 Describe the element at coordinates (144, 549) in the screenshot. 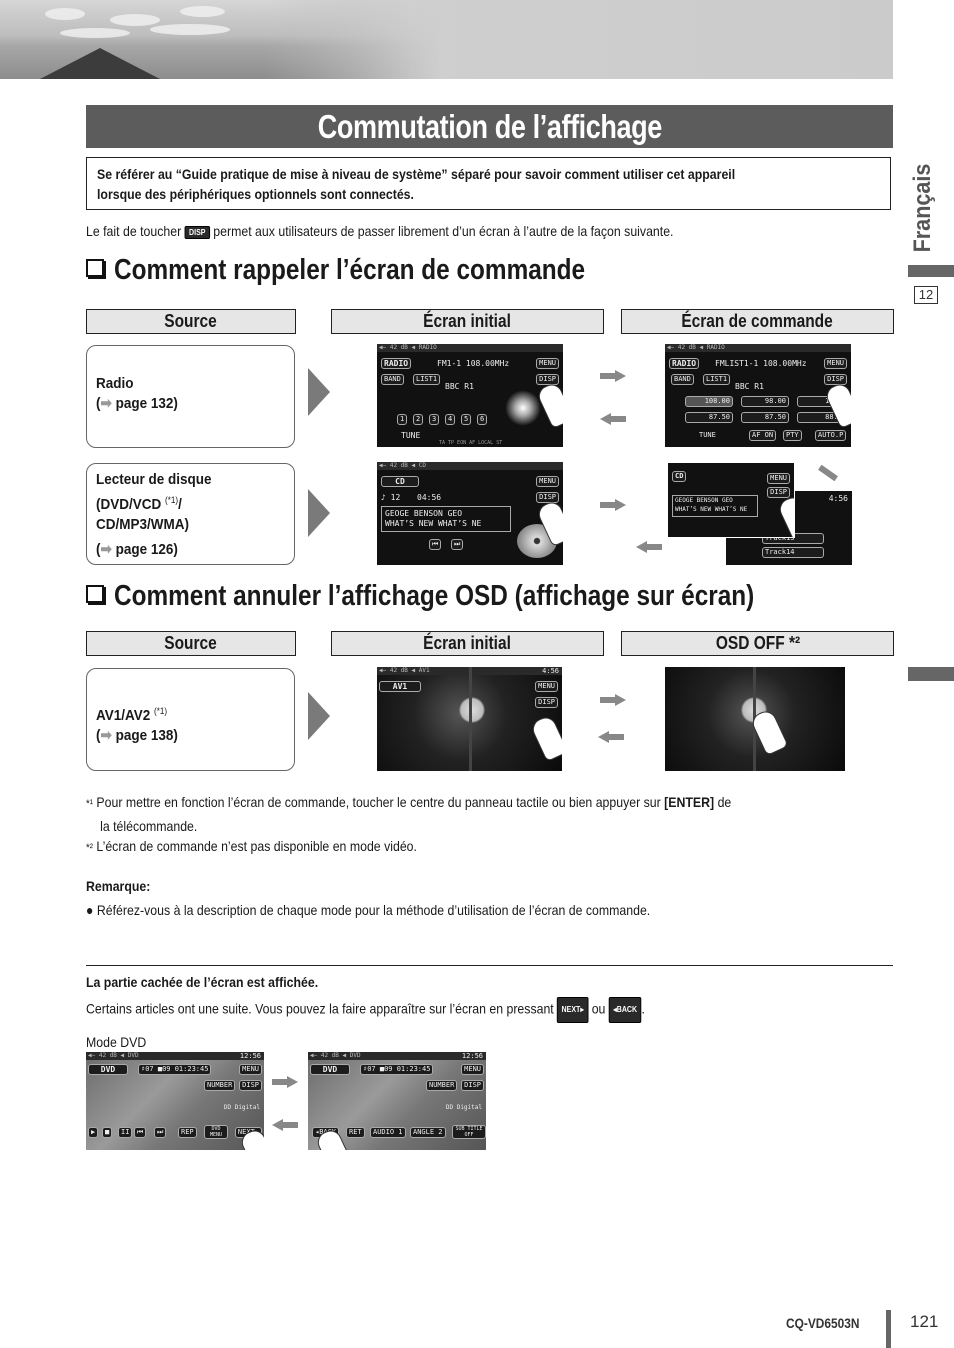

I see `page-ref-text: page 126` at that location.